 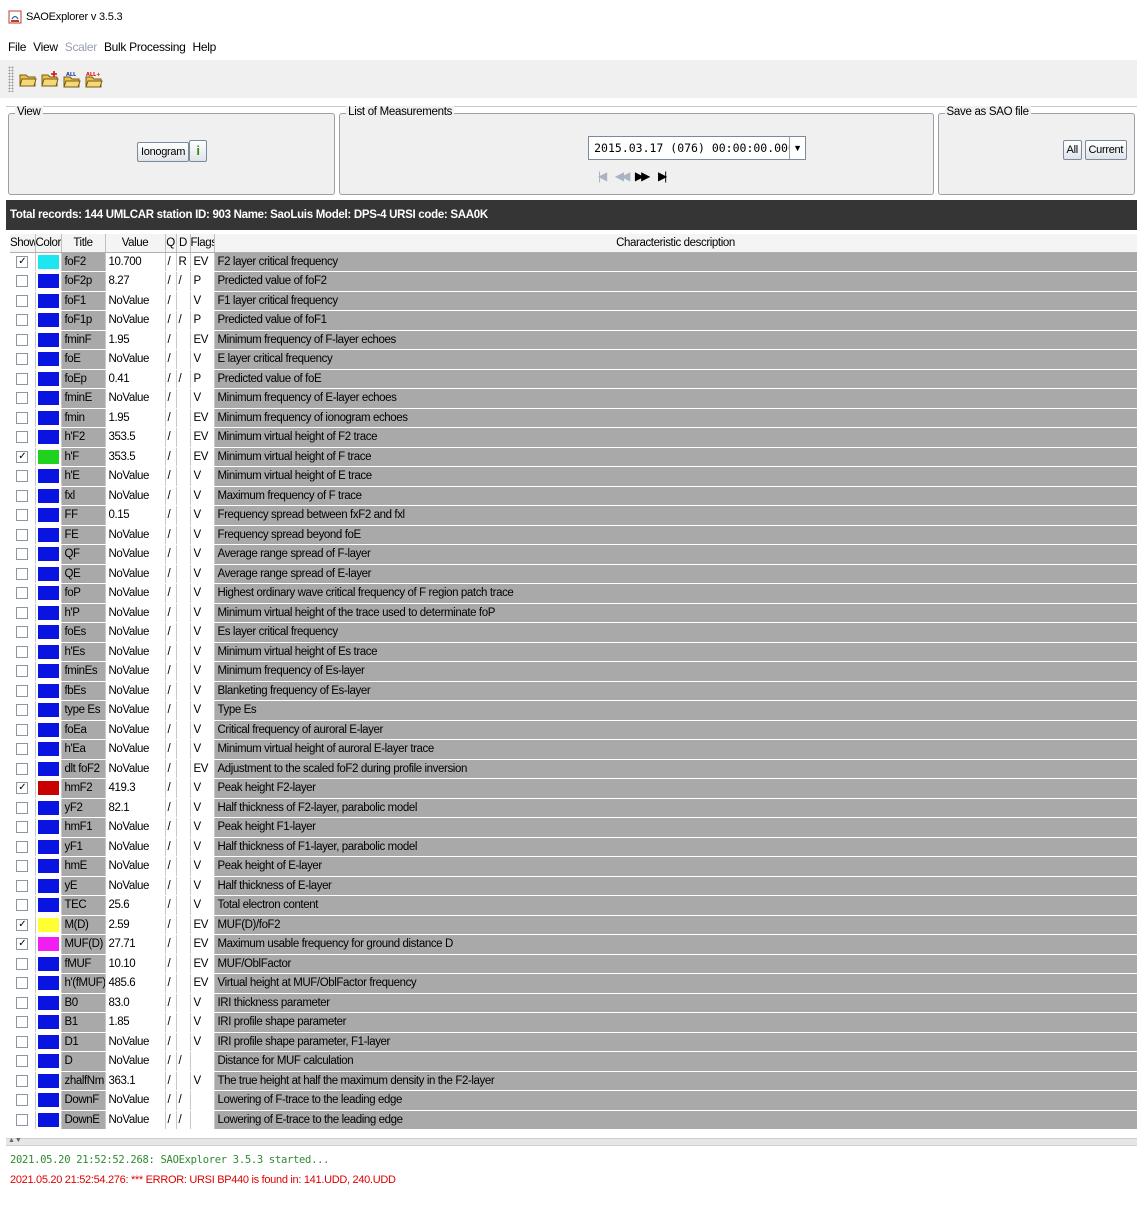 I want to click on table-row: B1 1.85/ V IRI profile shape parameter, so click(x=573, y=1022).